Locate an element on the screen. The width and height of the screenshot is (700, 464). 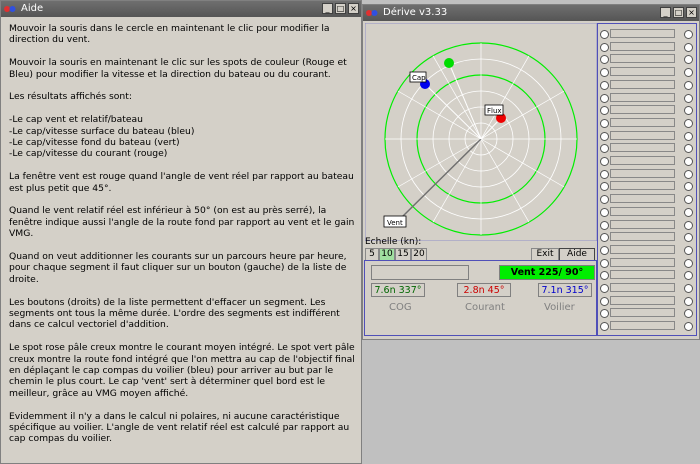
help-window-title: Aide is located at coordinates (32, 8).